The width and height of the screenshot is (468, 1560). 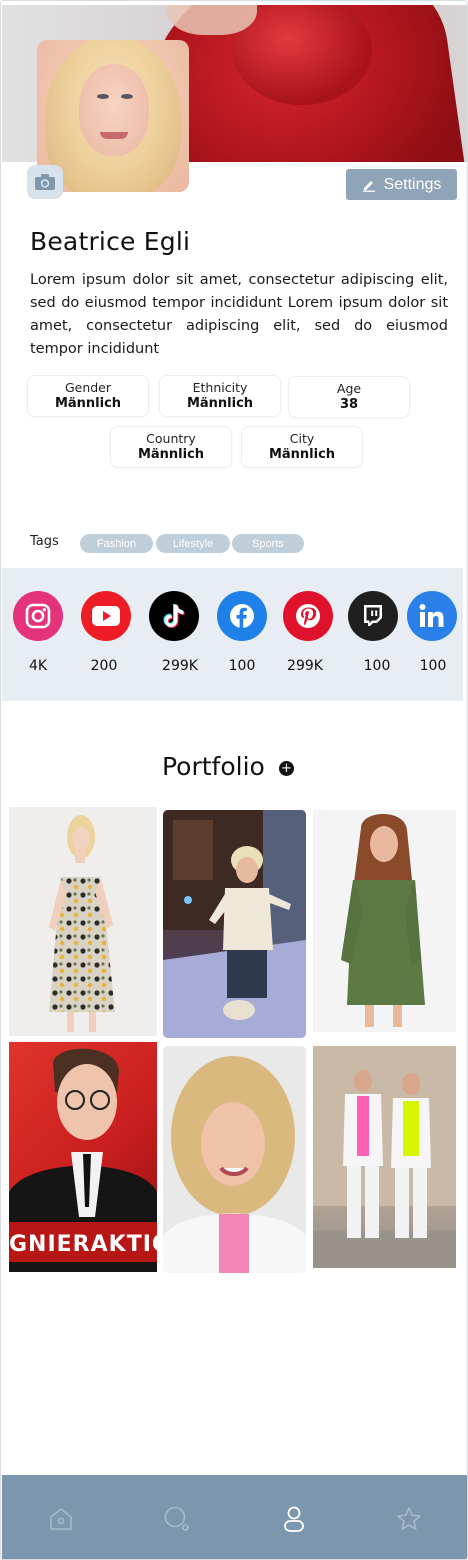 I want to click on social-youtube, so click(x=106, y=616).